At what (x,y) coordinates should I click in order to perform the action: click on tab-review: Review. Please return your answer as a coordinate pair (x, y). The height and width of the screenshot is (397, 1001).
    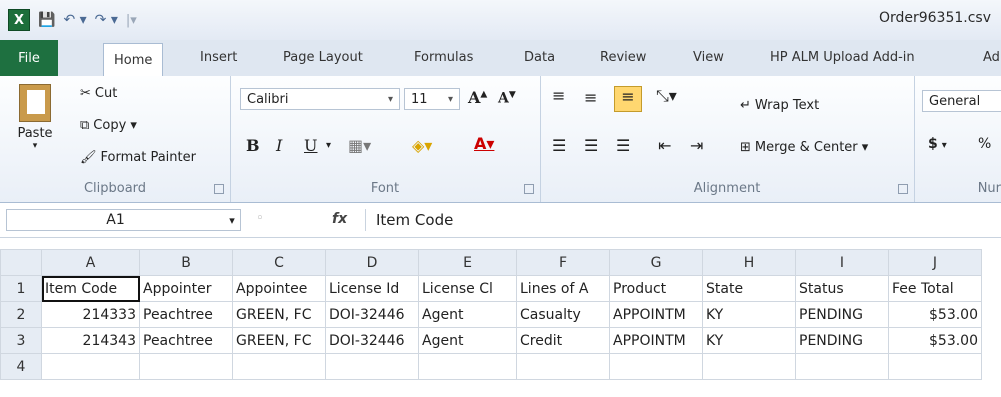
    Looking at the image, I should click on (623, 57).